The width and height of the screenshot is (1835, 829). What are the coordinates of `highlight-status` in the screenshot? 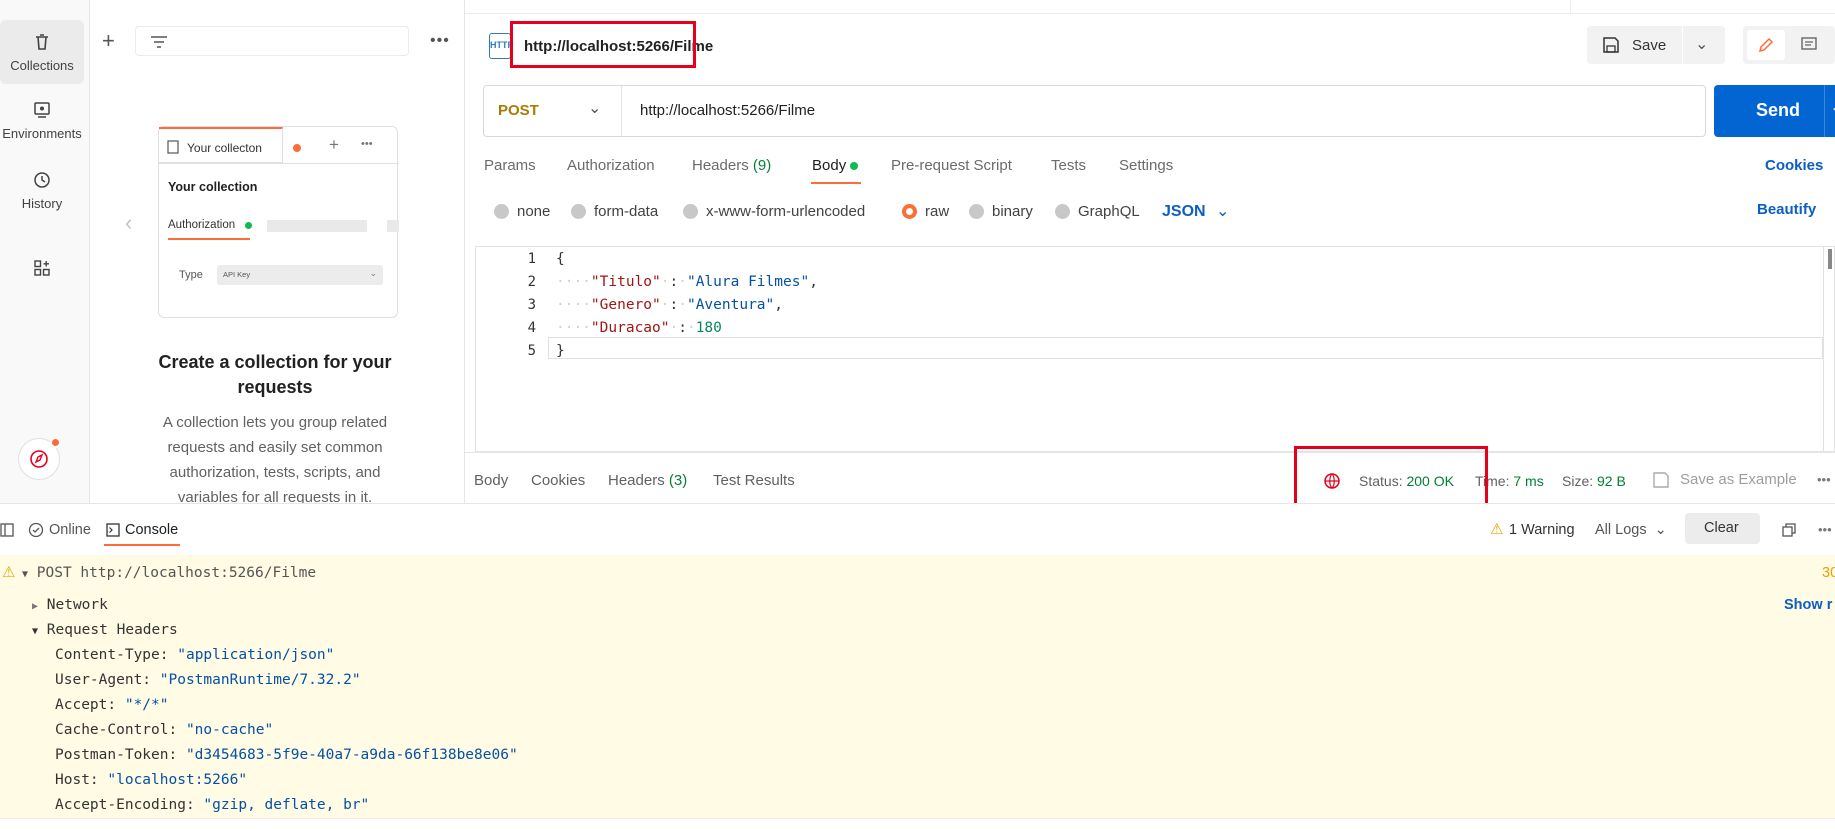 It's located at (1391, 476).